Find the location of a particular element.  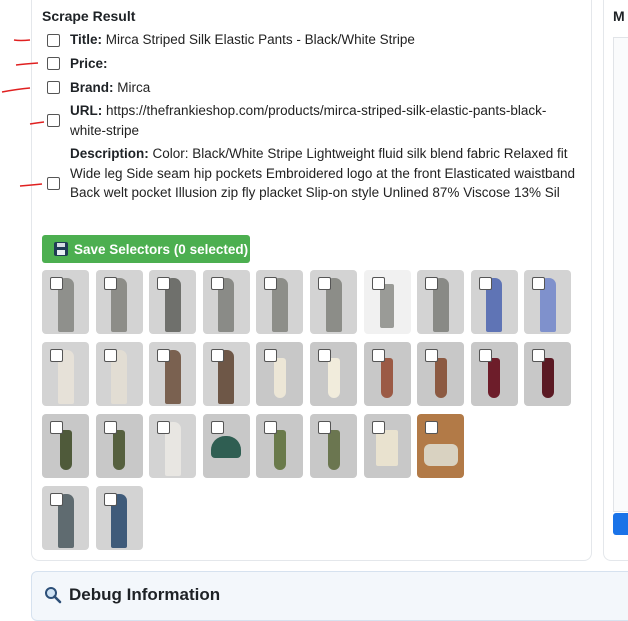

right-panel-content is located at coordinates (620, 274).